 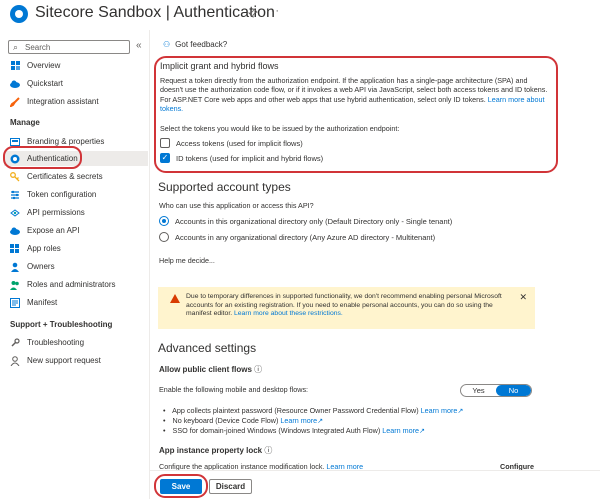 What do you see at coordinates (478, 390) in the screenshot?
I see `toggle-yes: Yes` at bounding box center [478, 390].